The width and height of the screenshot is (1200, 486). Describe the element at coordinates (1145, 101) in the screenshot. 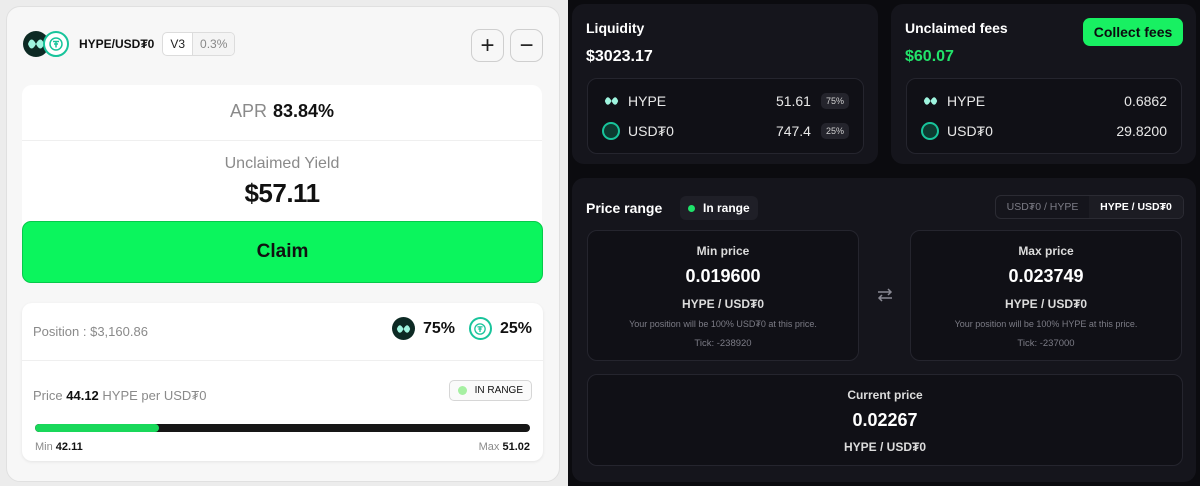

I see `token-amount: 0.6862` at that location.